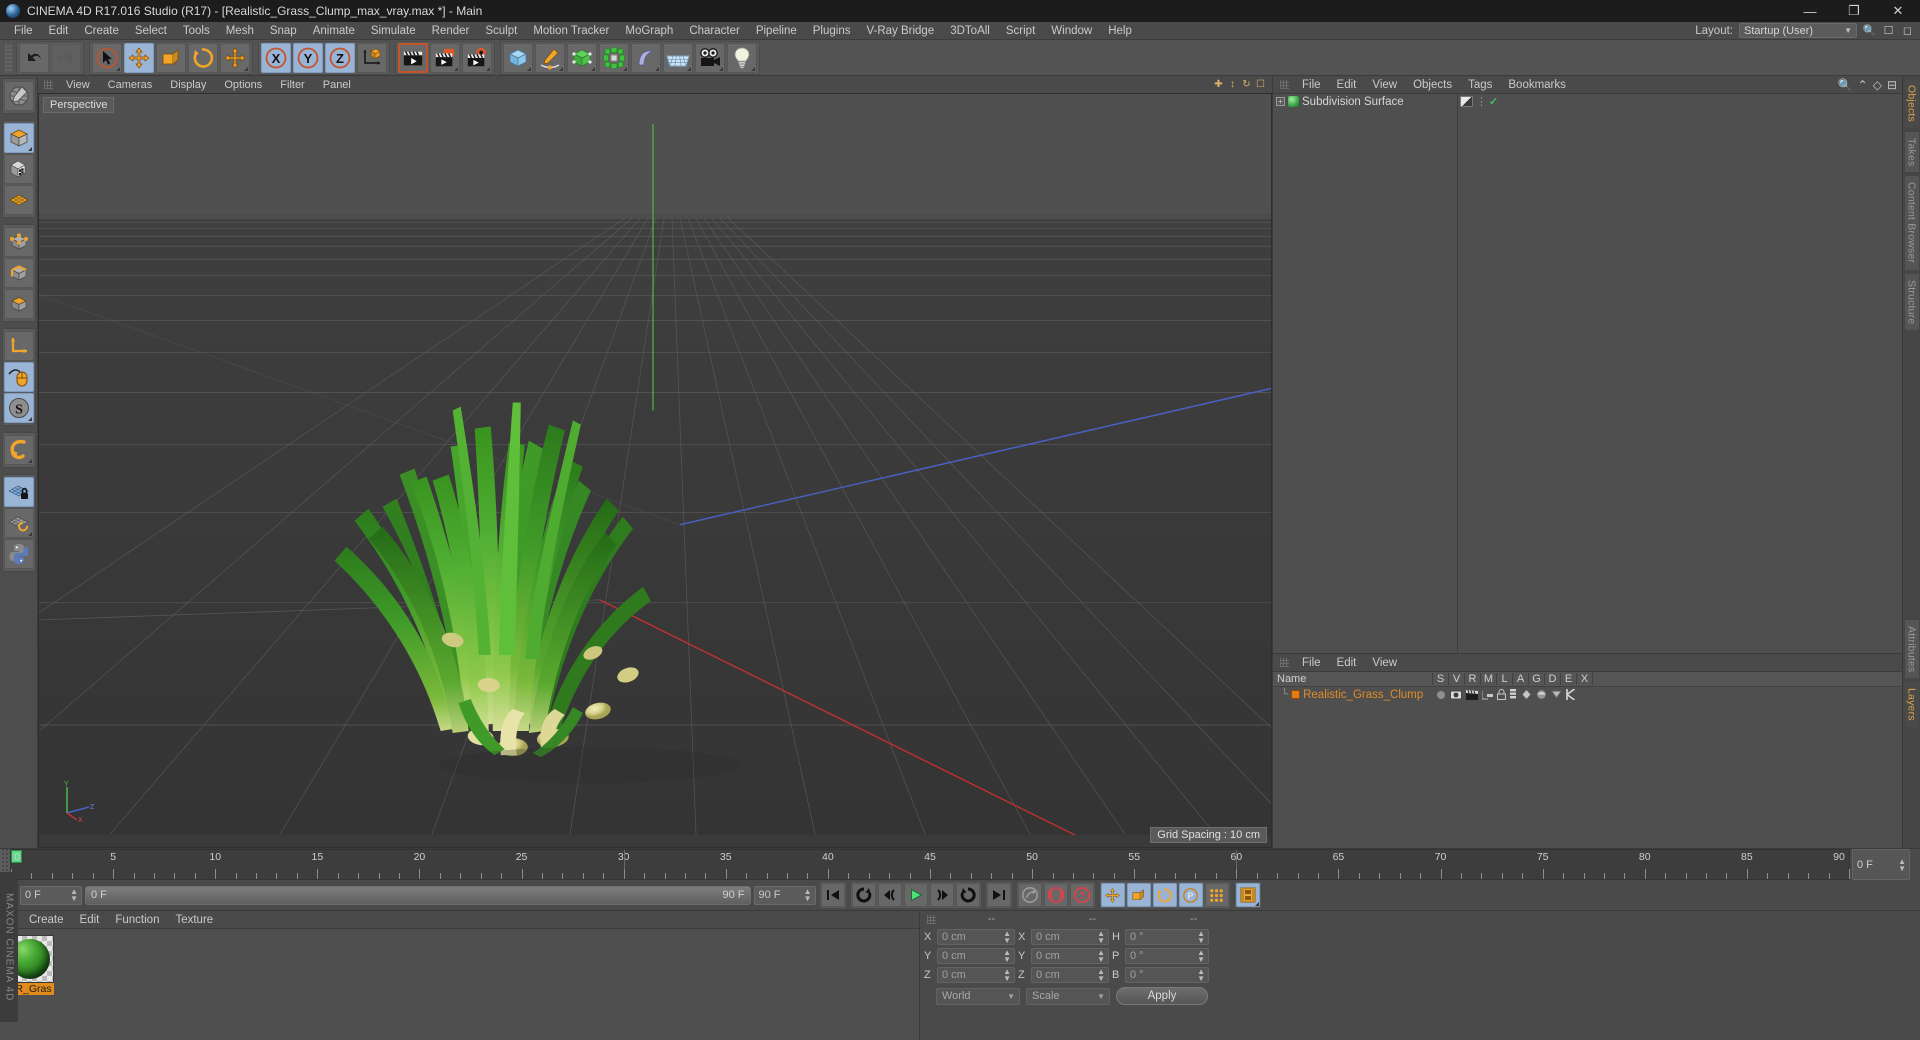  What do you see at coordinates (1112, 895) in the screenshot?
I see `position-key-button` at bounding box center [1112, 895].